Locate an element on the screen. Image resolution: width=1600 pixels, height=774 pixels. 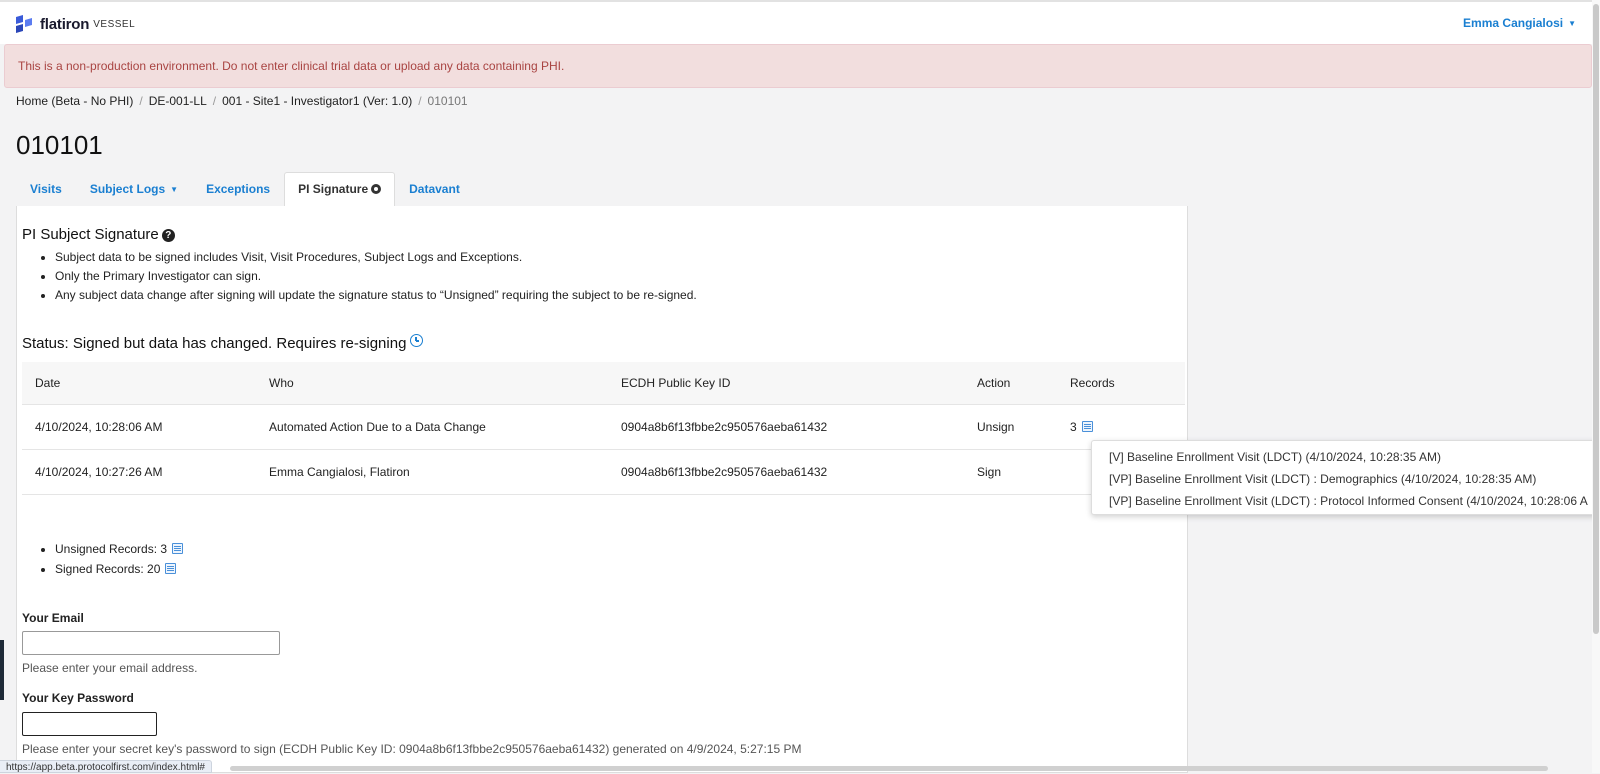
tab-pi-signature: PI Signature is located at coordinates (340, 189).